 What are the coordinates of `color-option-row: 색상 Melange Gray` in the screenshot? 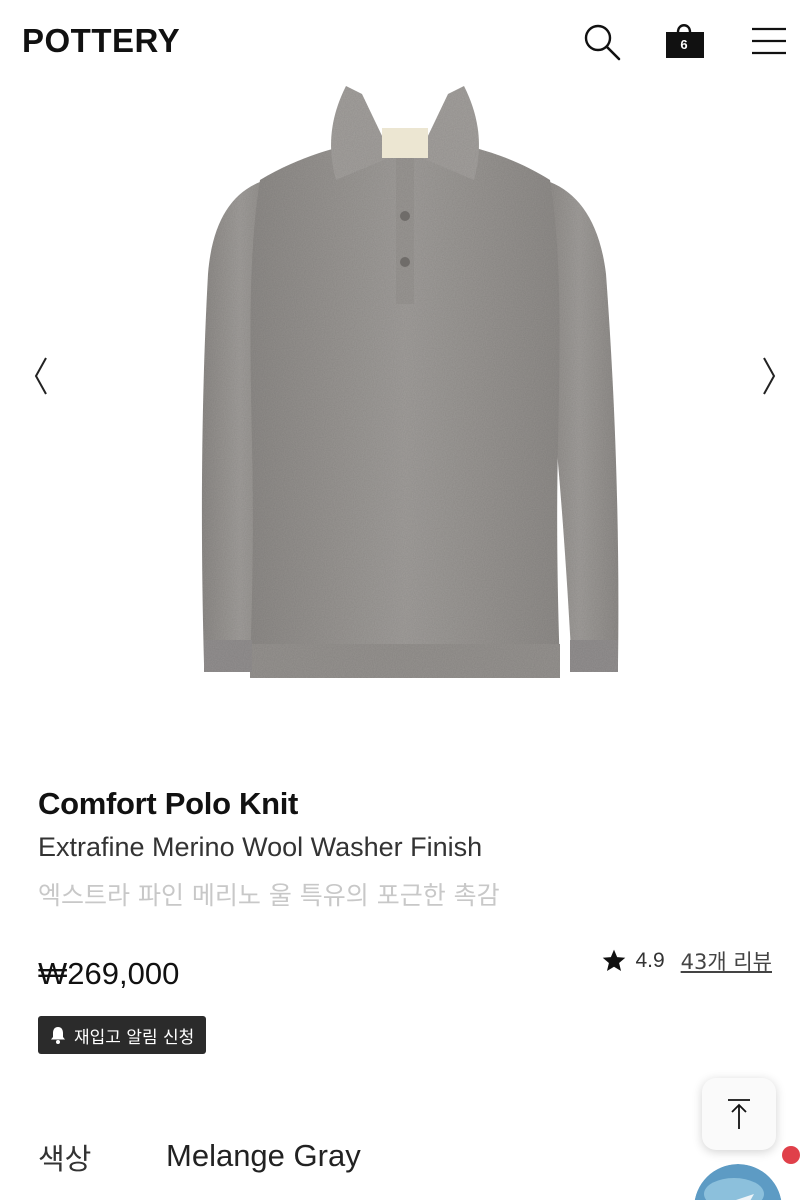 It's located at (408, 1156).